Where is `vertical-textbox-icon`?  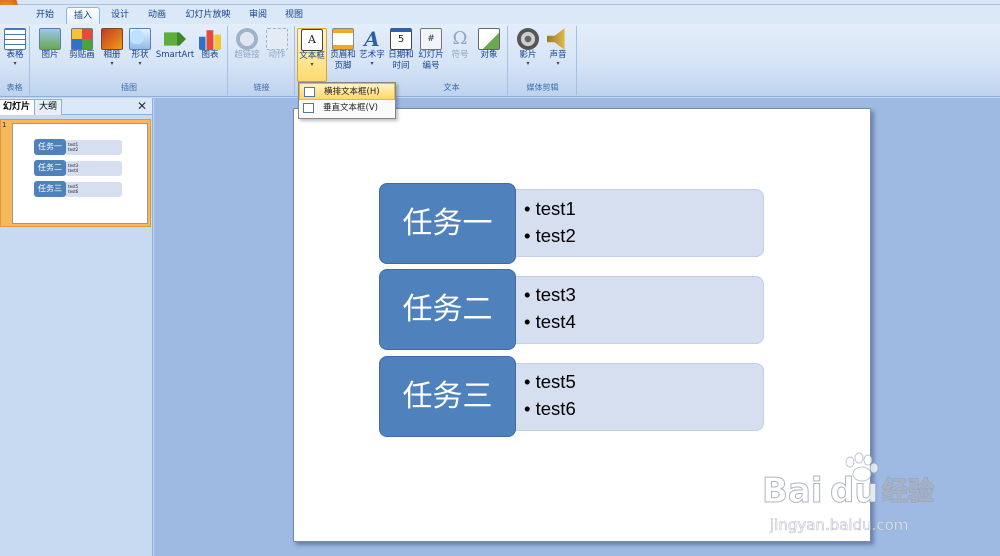 vertical-textbox-icon is located at coordinates (308, 108).